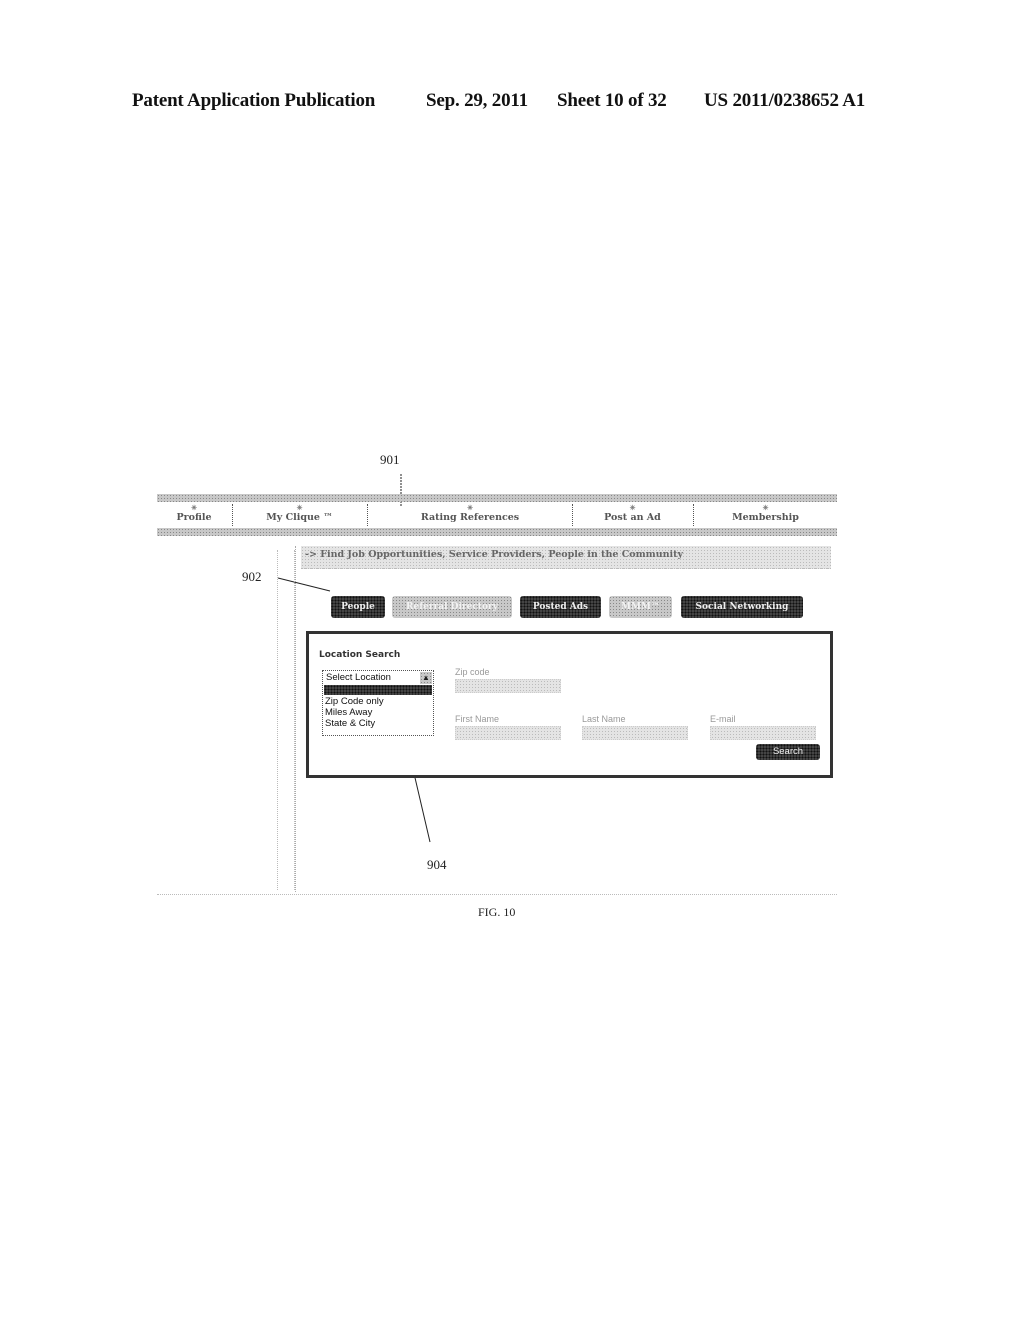  Describe the element at coordinates (742, 607) in the screenshot. I see `tab-social-networking: Social Networking` at that location.